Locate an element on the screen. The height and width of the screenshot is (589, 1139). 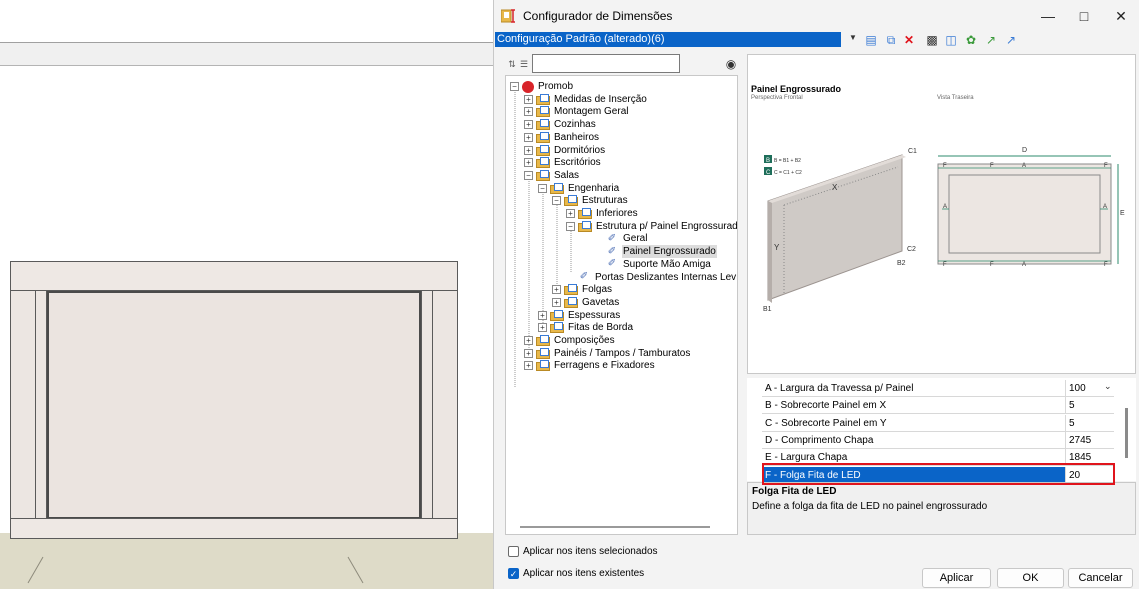
tree-item-label: Fitas de Borda is located at coordinates (601, 328).